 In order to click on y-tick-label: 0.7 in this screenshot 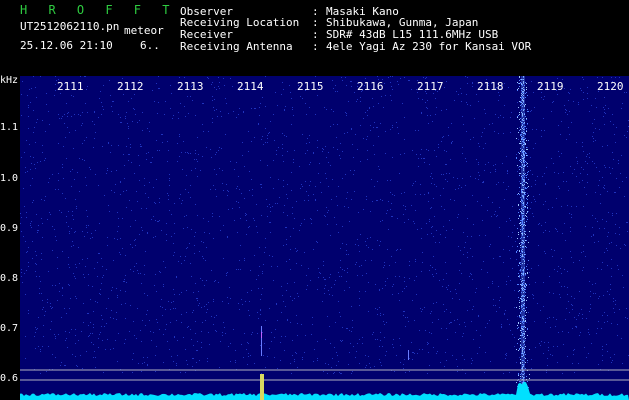, I will do `click(9, 328)`.